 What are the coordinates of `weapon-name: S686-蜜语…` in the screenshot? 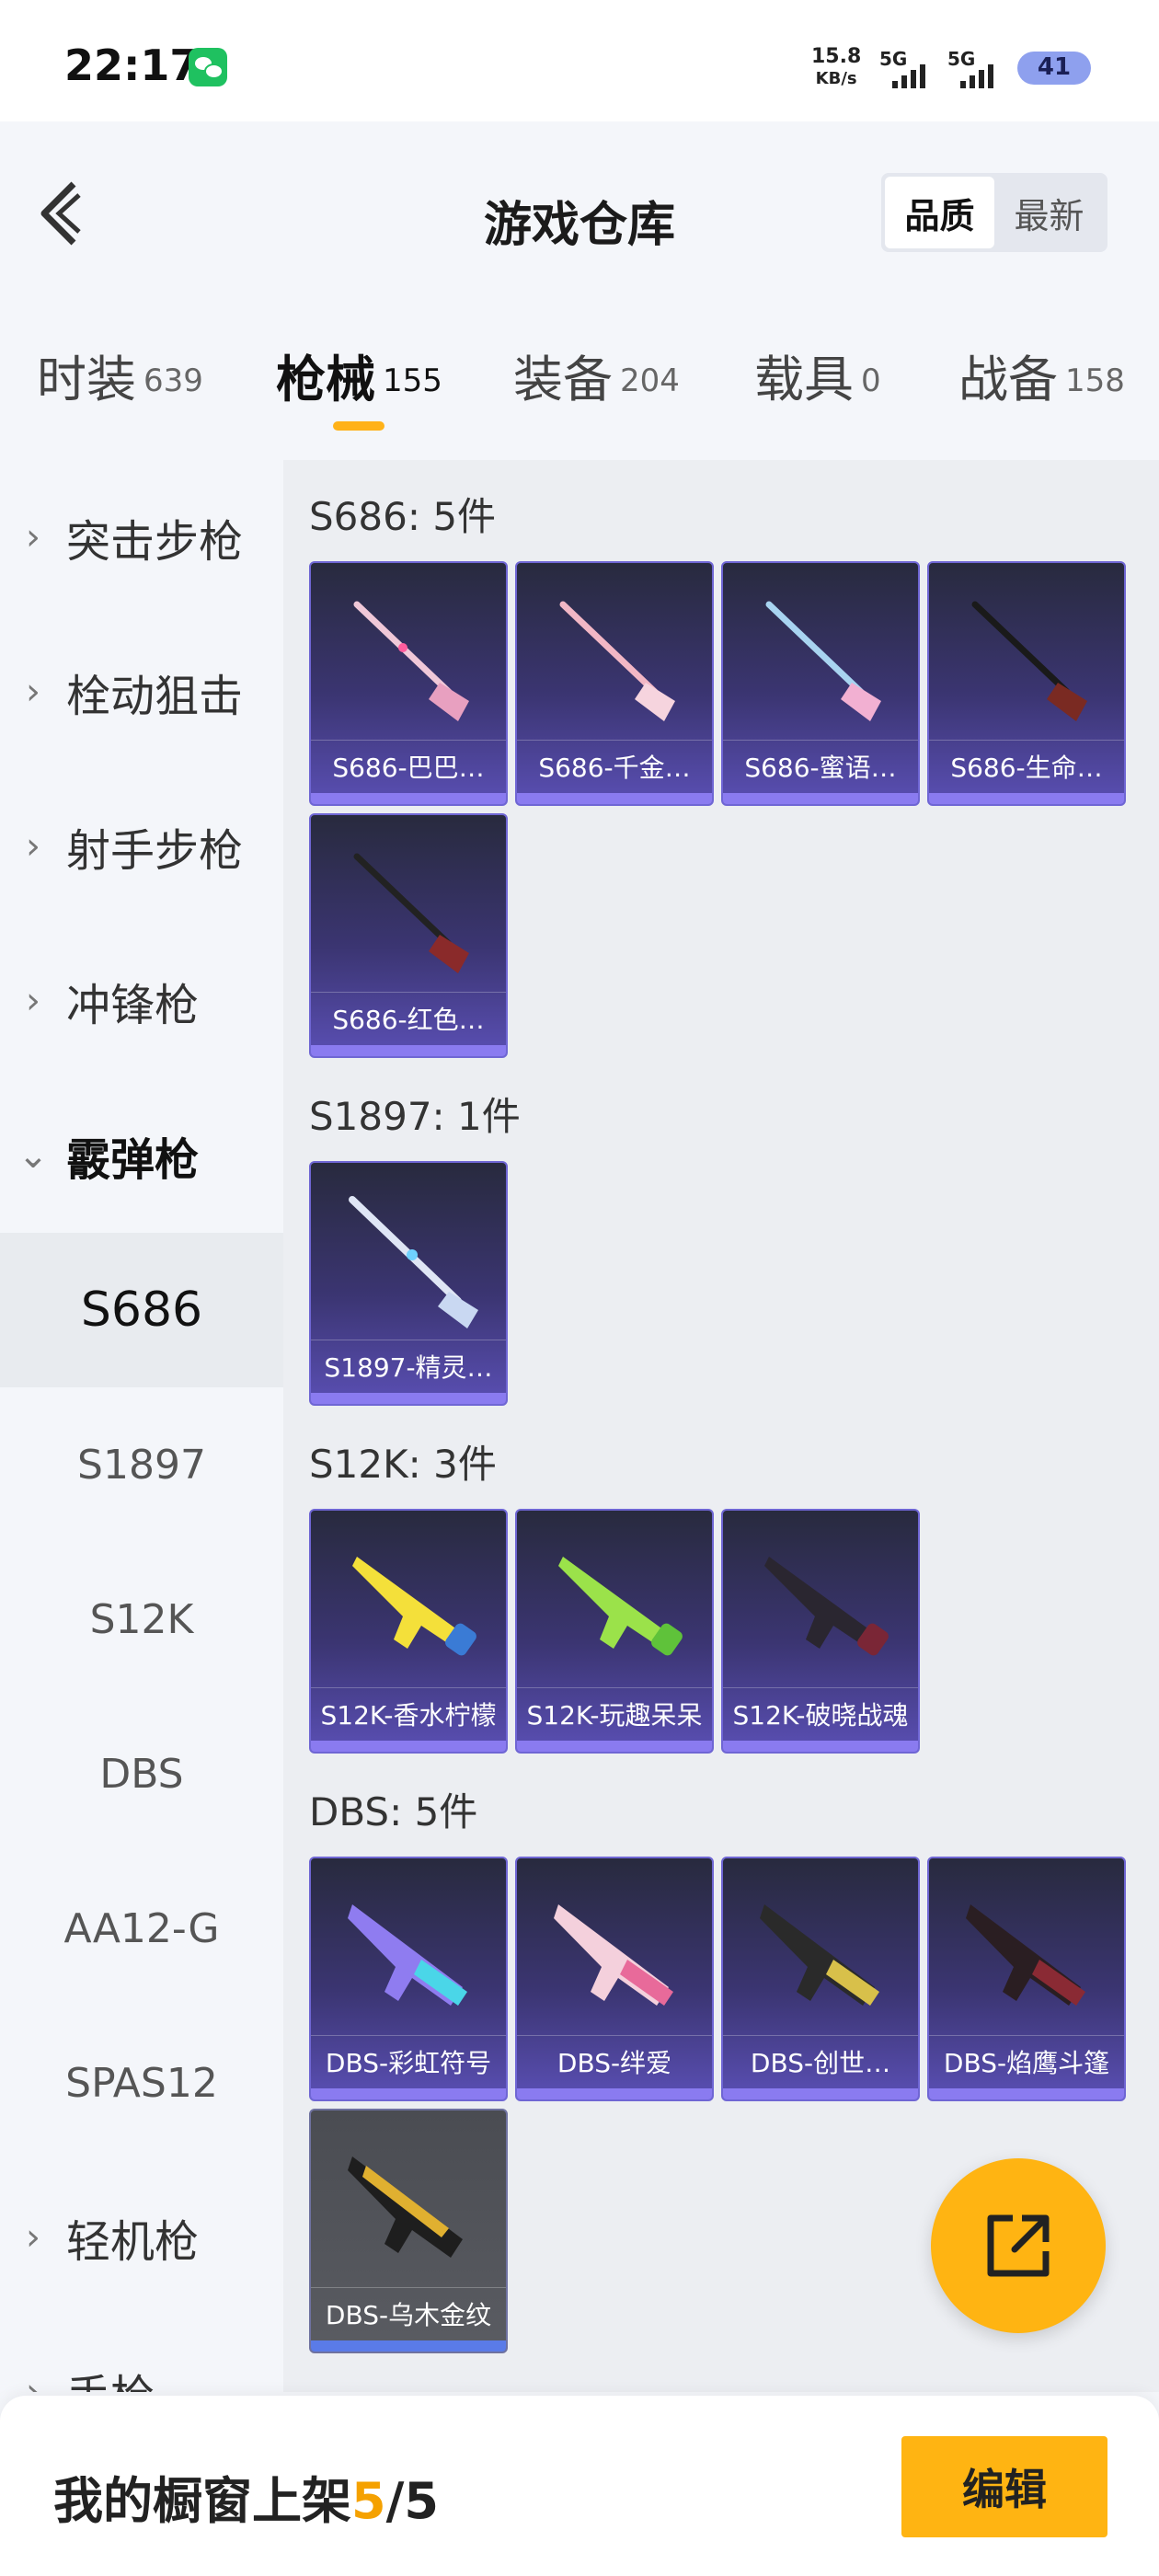 It's located at (820, 765).